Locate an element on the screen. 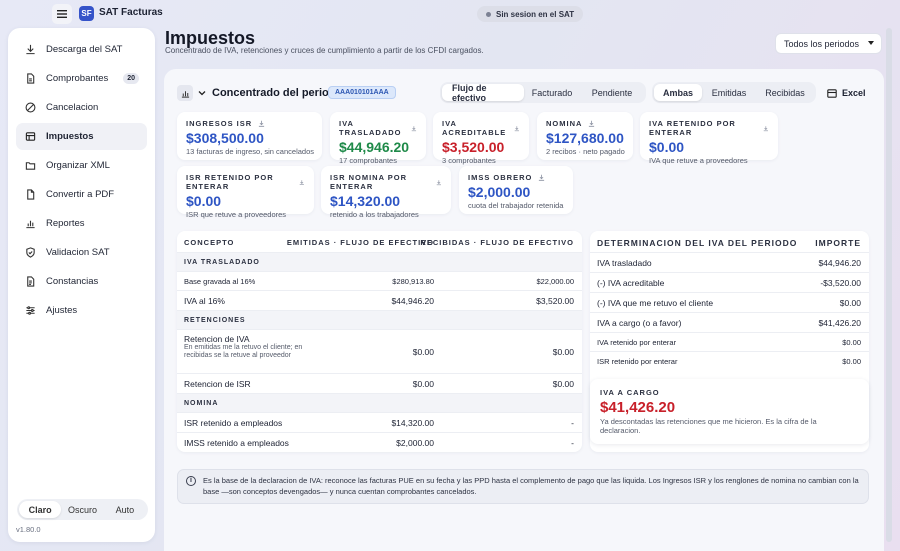 The height and width of the screenshot is (551, 900). table-row: IMSS retenido a empleados $2,000.00 - is located at coordinates (379, 442).